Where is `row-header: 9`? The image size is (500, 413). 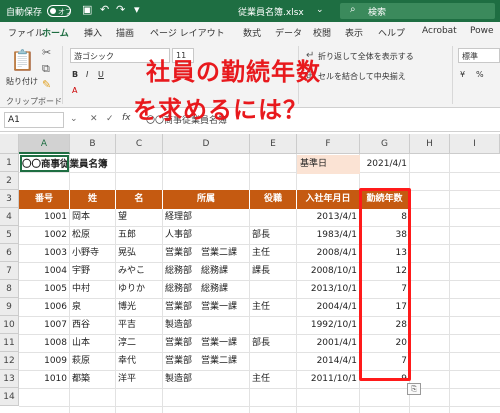 row-header: 9 is located at coordinates (9, 307).